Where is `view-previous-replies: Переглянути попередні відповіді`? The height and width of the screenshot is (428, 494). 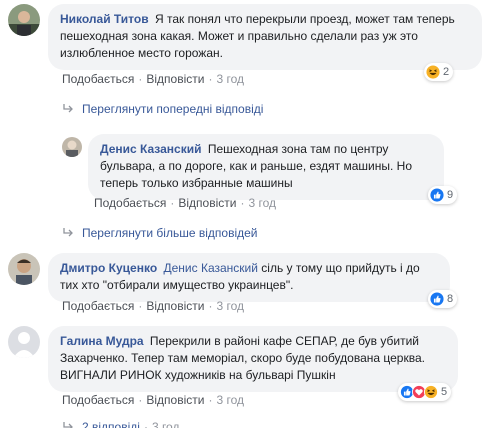 view-previous-replies: Переглянути попередні відповіді is located at coordinates (162, 109).